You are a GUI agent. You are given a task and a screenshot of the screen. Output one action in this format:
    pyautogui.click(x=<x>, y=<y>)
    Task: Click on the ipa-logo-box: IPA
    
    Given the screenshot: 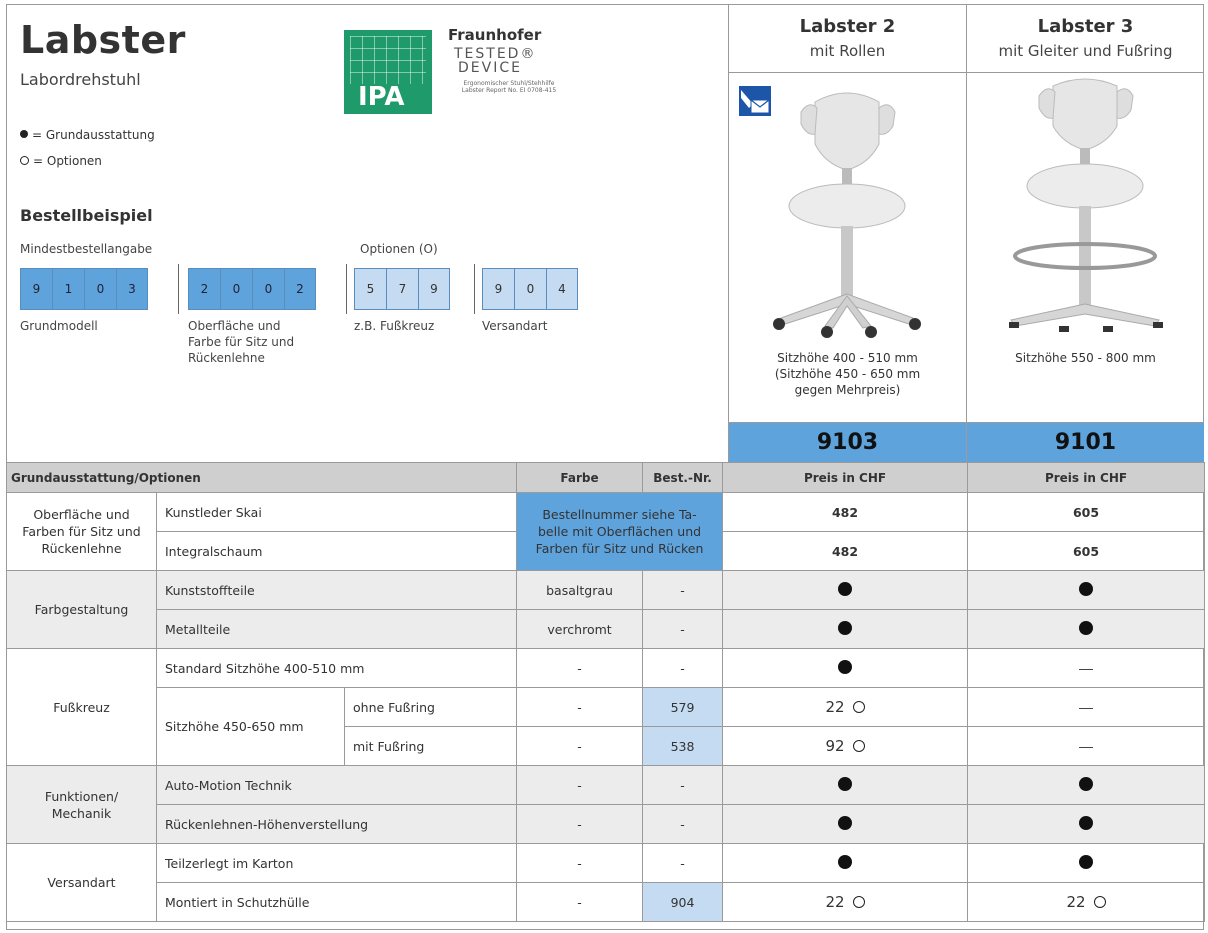 What is the action you would take?
    pyautogui.click(x=388, y=72)
    